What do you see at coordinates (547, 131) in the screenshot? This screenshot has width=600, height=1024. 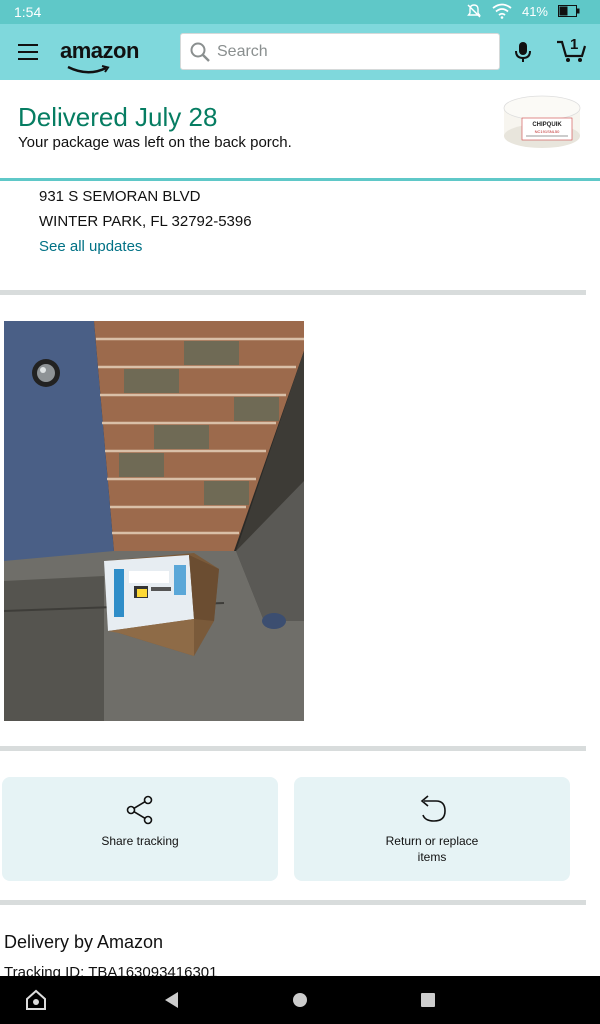 I see `product-code: NC191SNL50` at bounding box center [547, 131].